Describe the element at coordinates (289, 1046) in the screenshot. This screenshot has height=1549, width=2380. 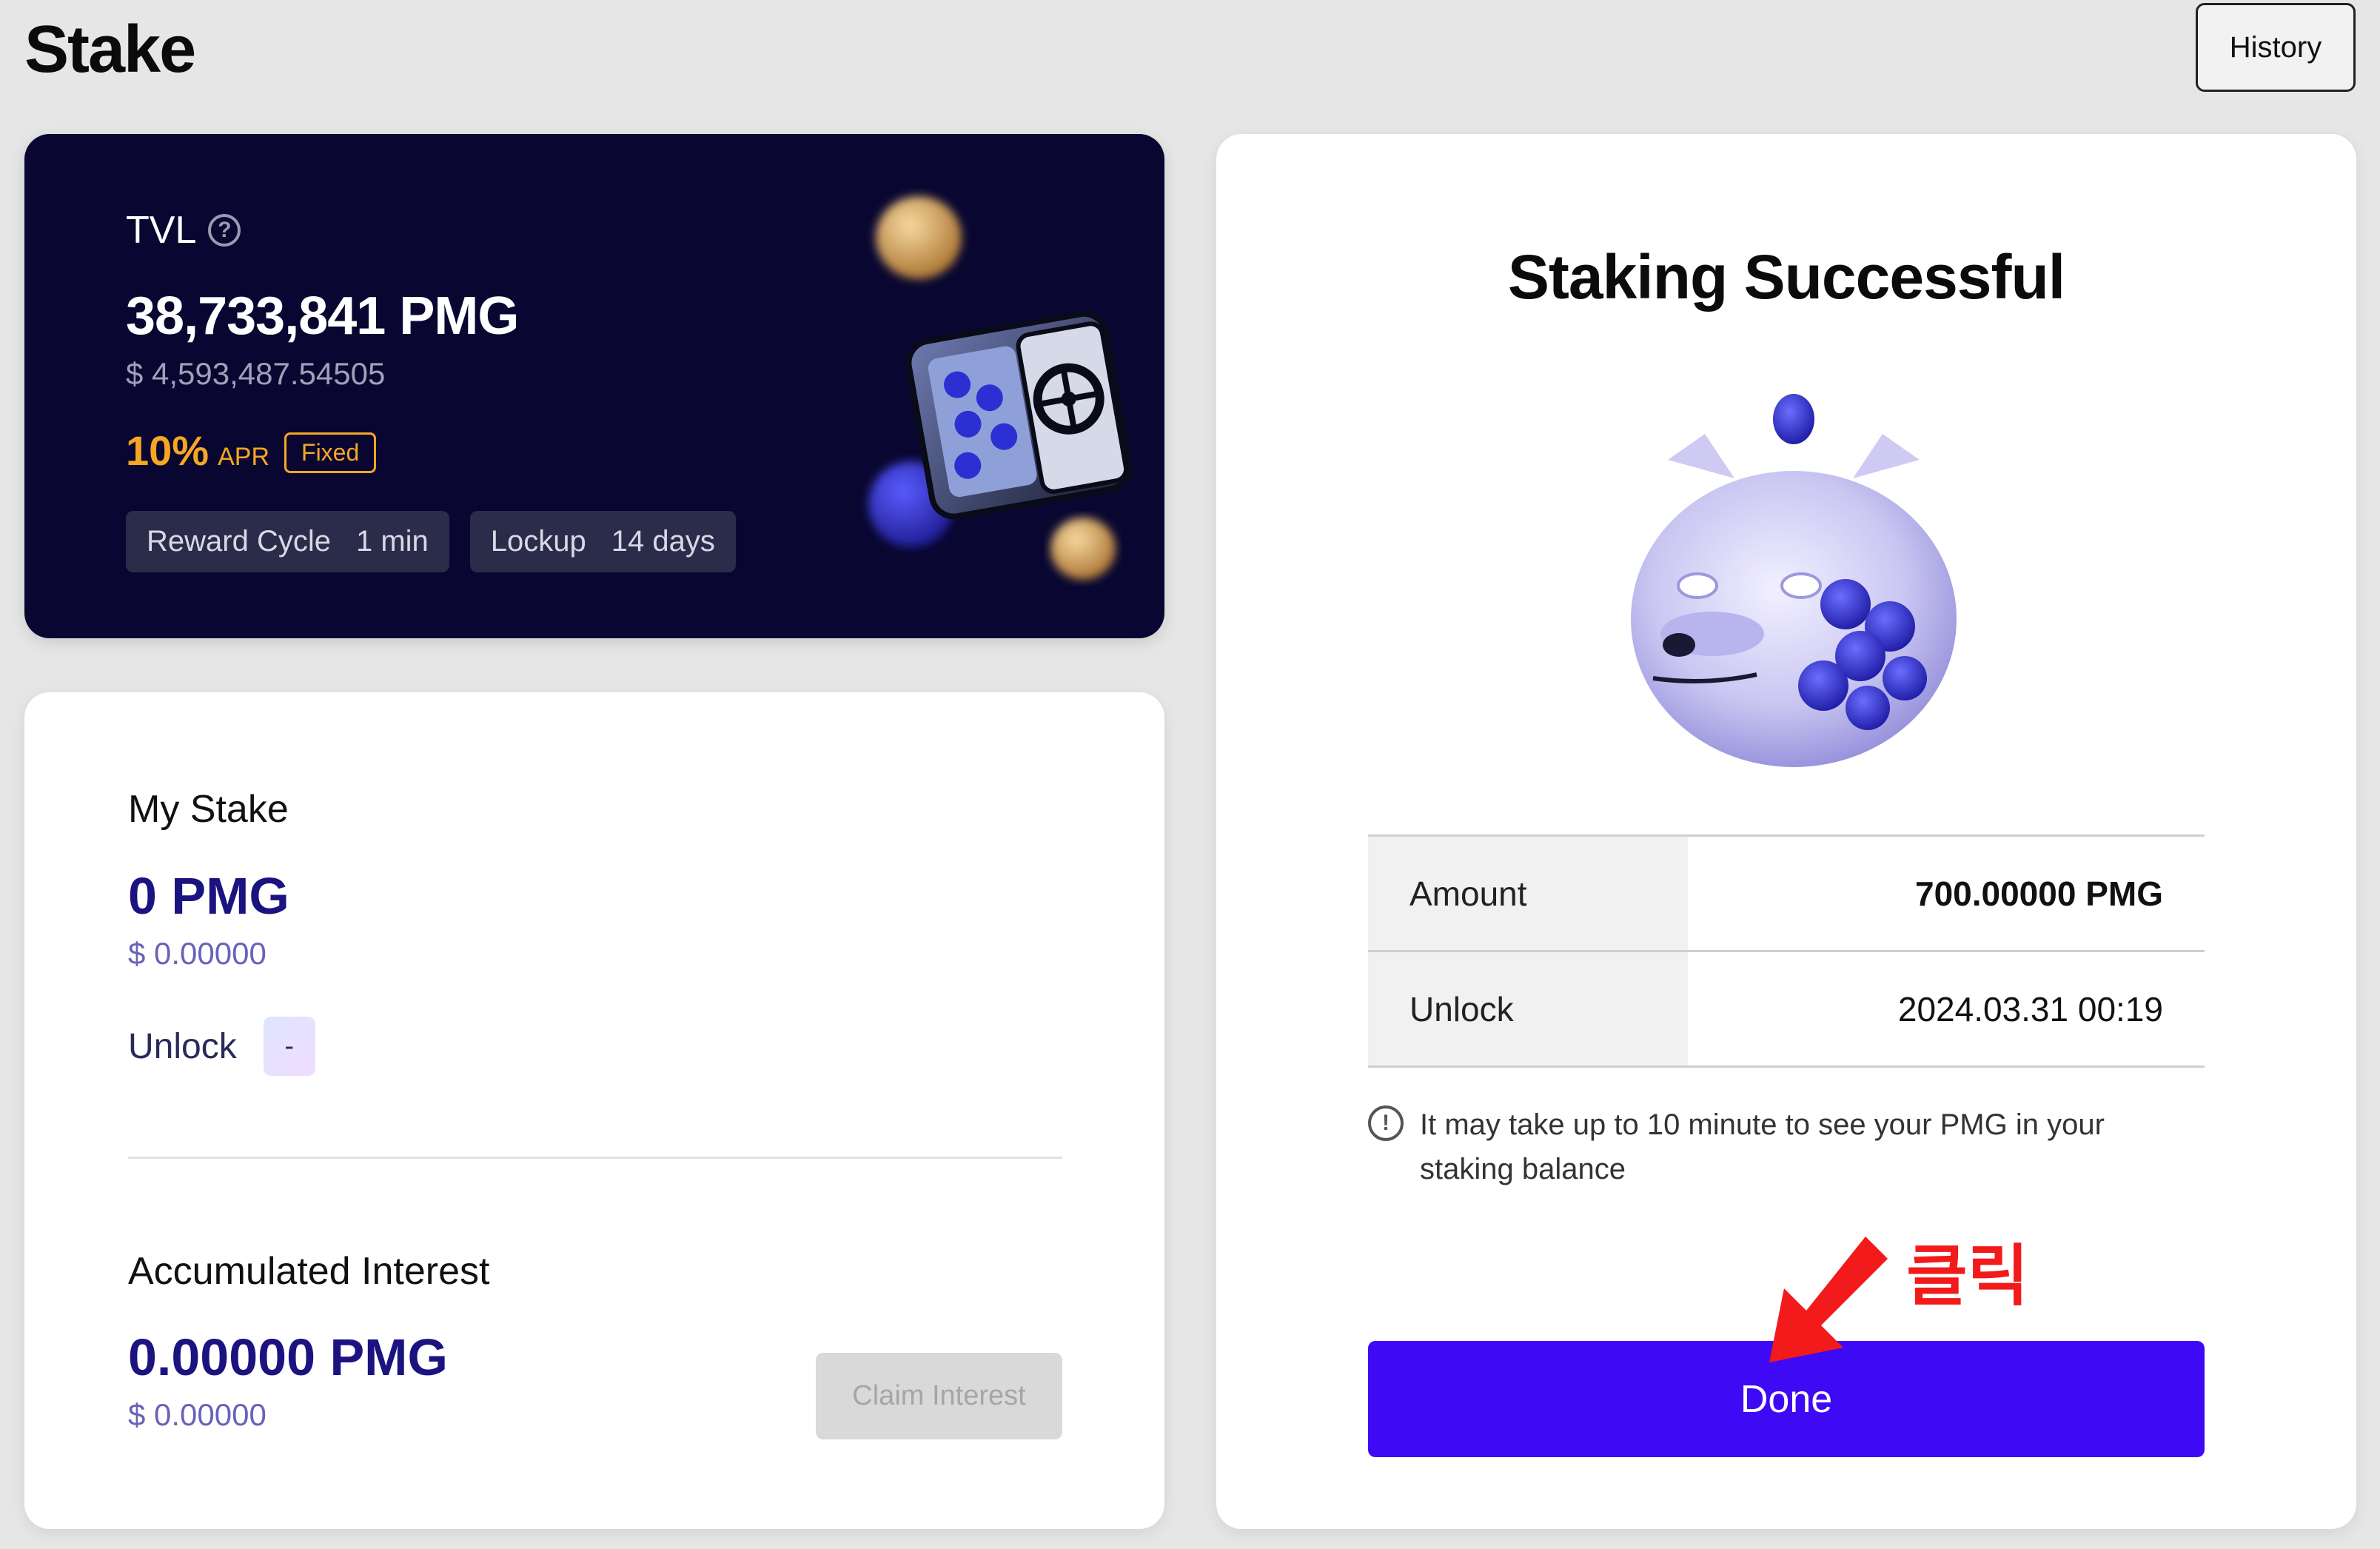
I see `unlock-value-pill: -` at that location.